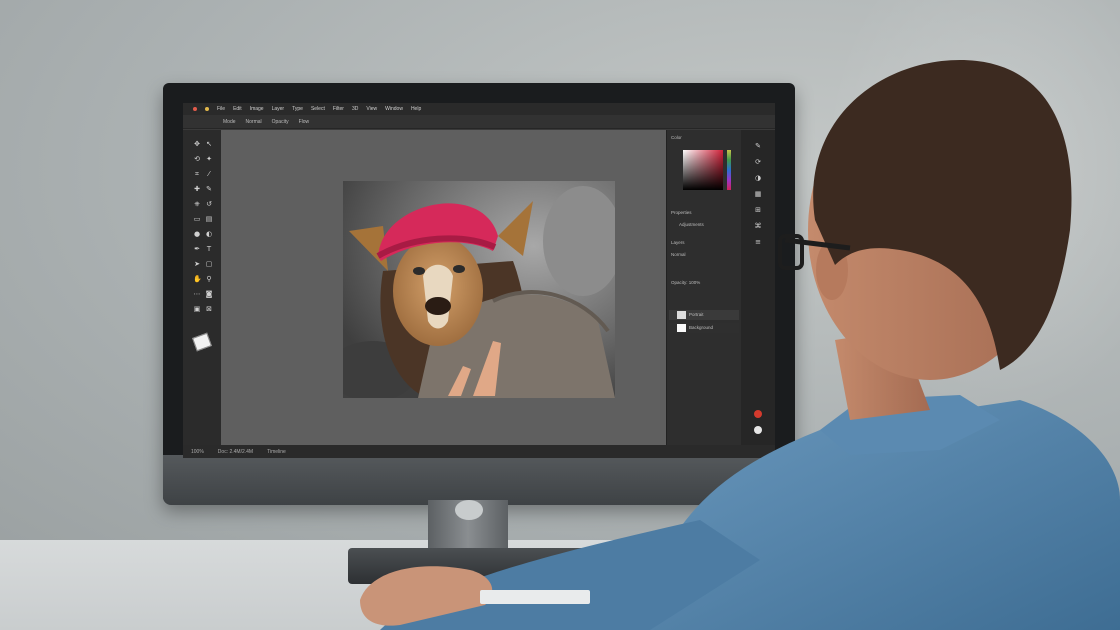 The height and width of the screenshot is (630, 1120). Describe the element at coordinates (678, 254) in the screenshot. I see `blend-mode-dropdown: Normal` at that location.